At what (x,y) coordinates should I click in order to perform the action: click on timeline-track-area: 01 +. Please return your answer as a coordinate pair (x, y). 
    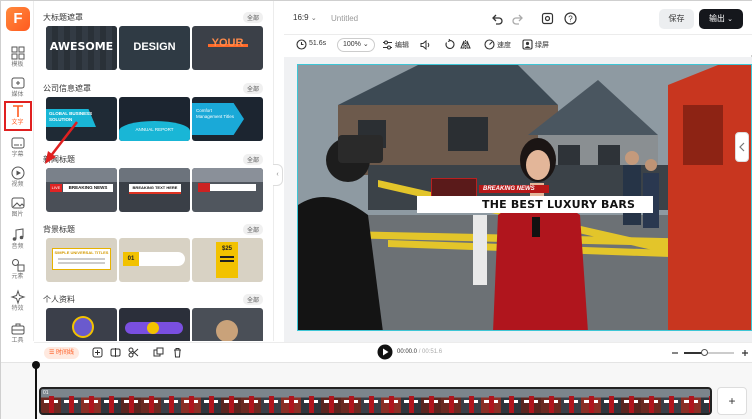
    Looking at the image, I should click on (376, 390).